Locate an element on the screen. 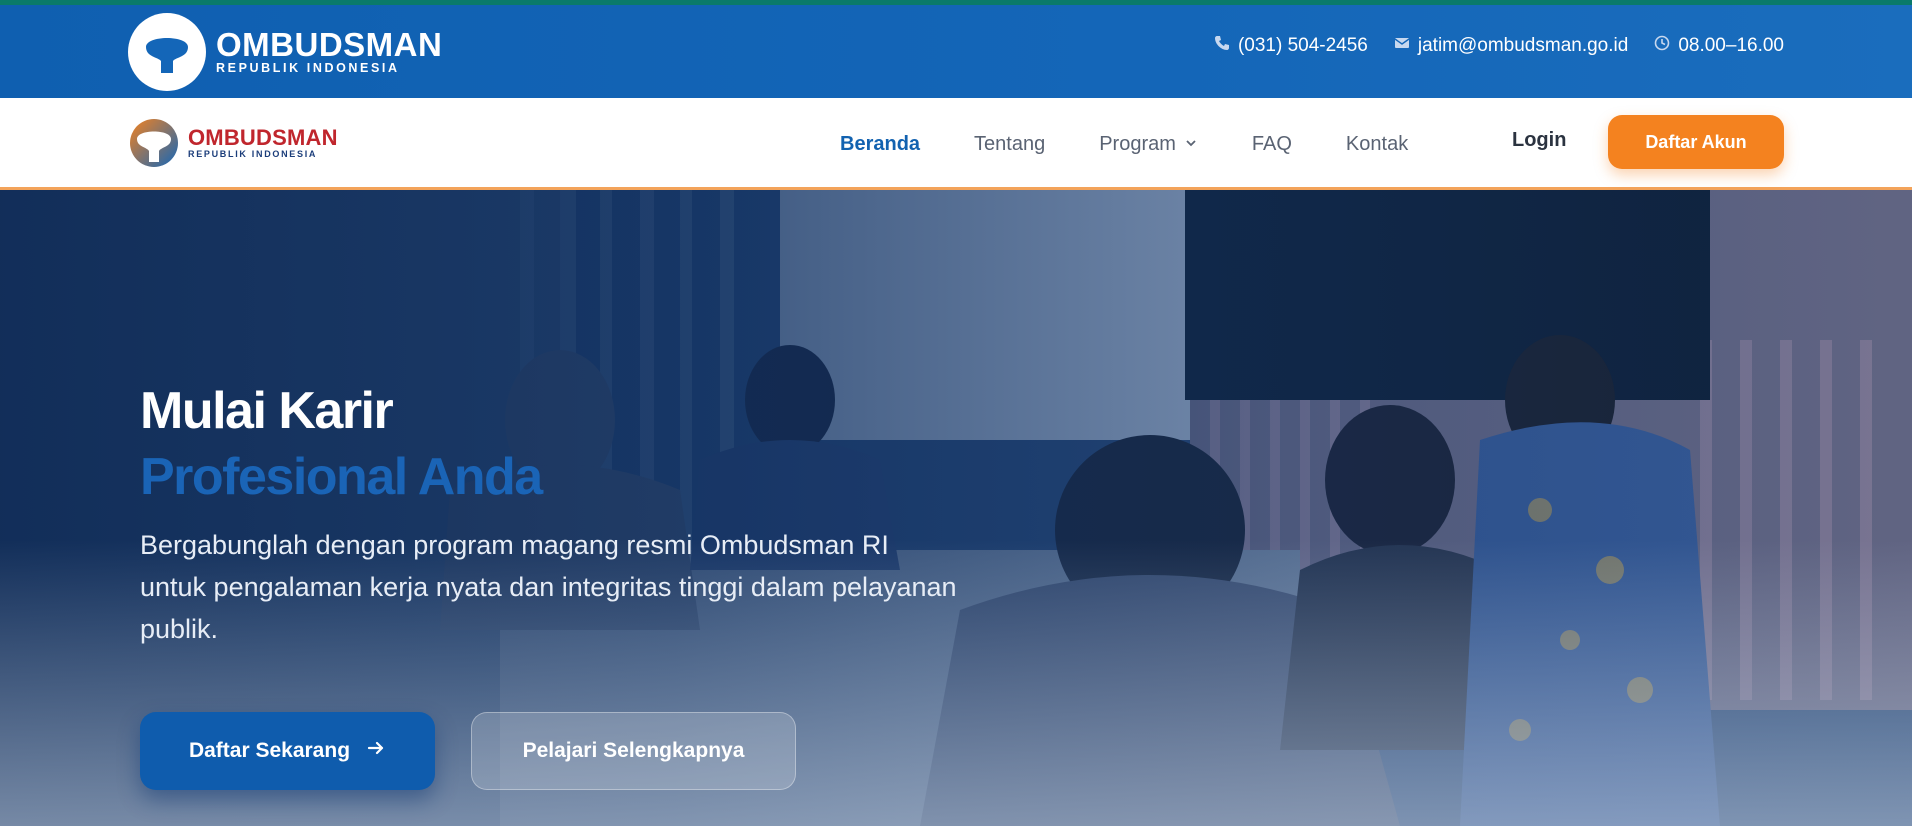  nav-item-label: Kontak is located at coordinates (1377, 143).